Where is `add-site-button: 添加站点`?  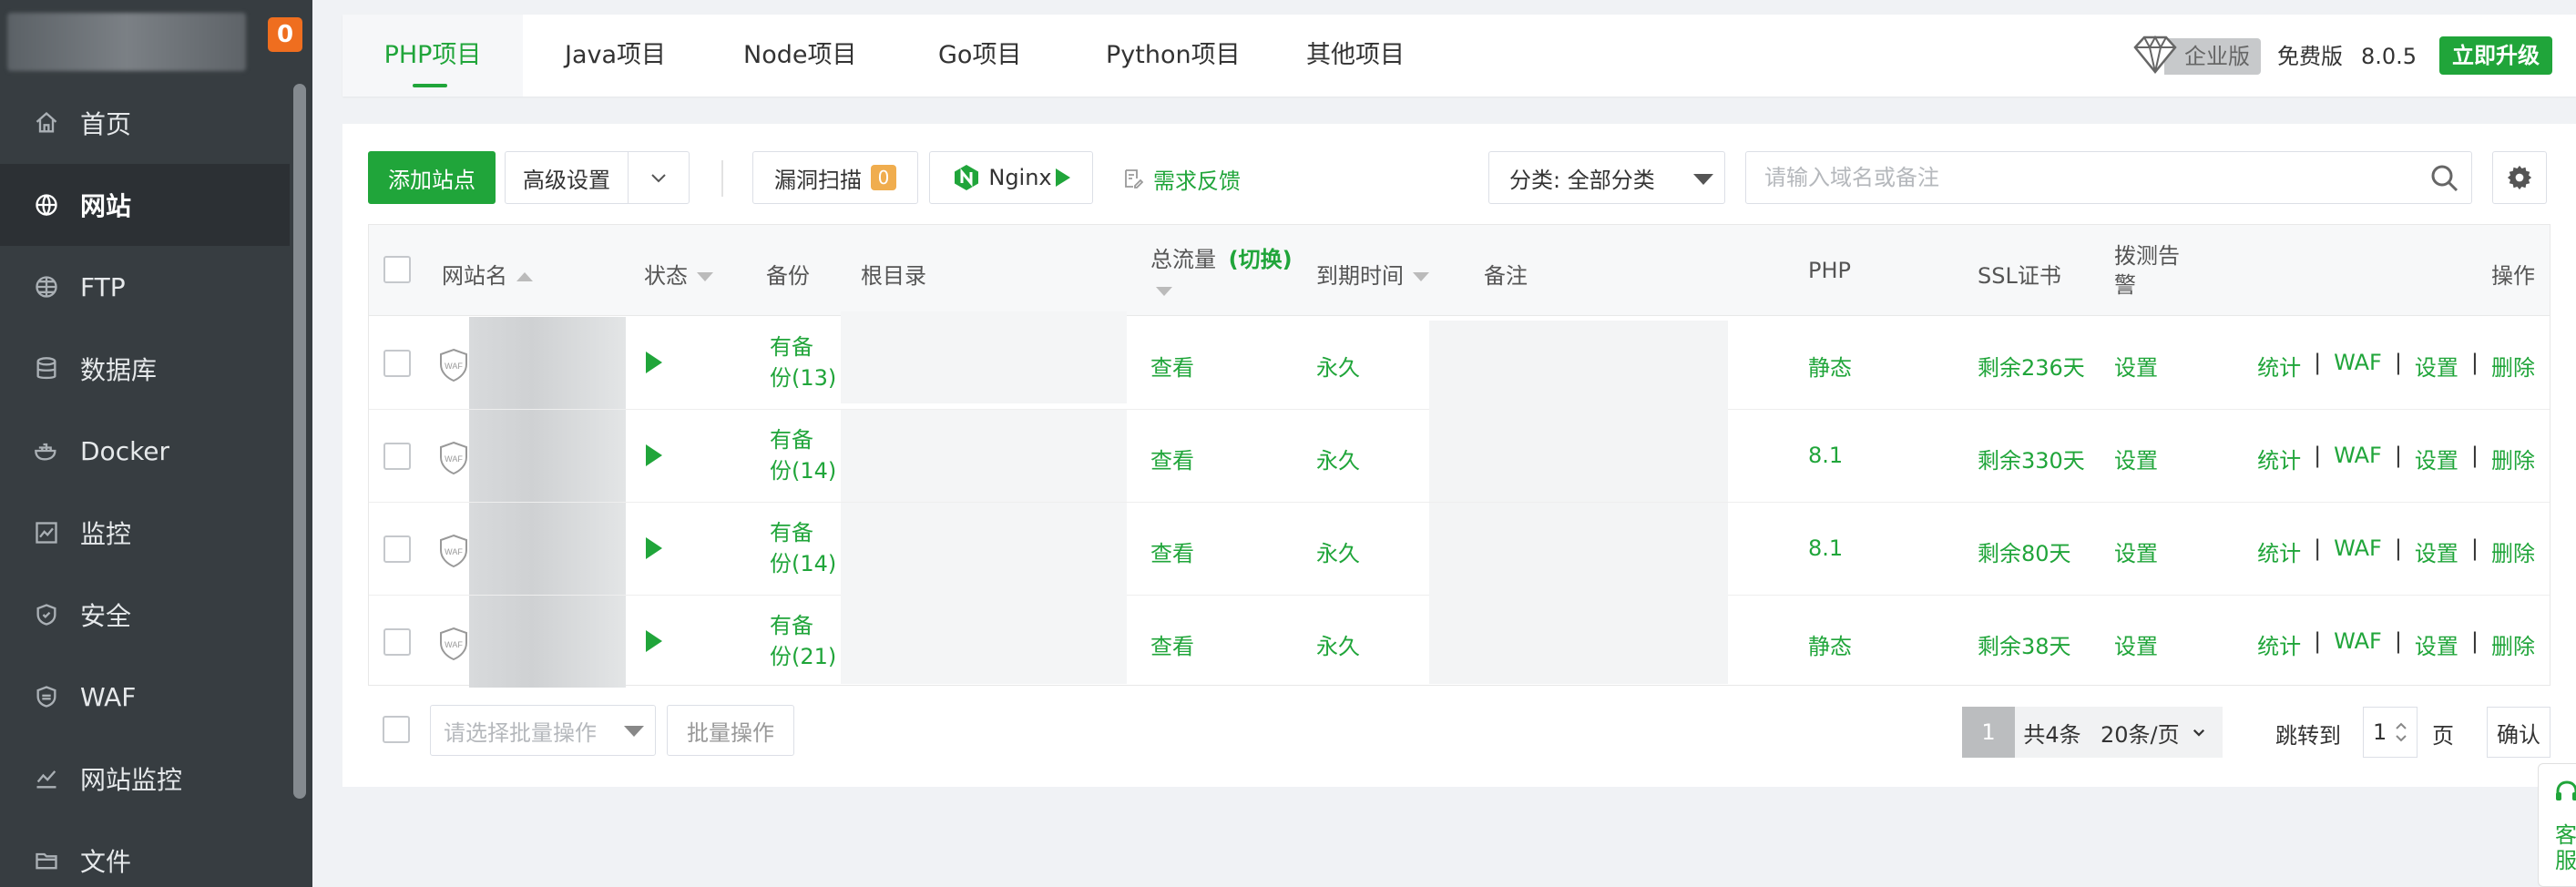 add-site-button: 添加站点 is located at coordinates (432, 177).